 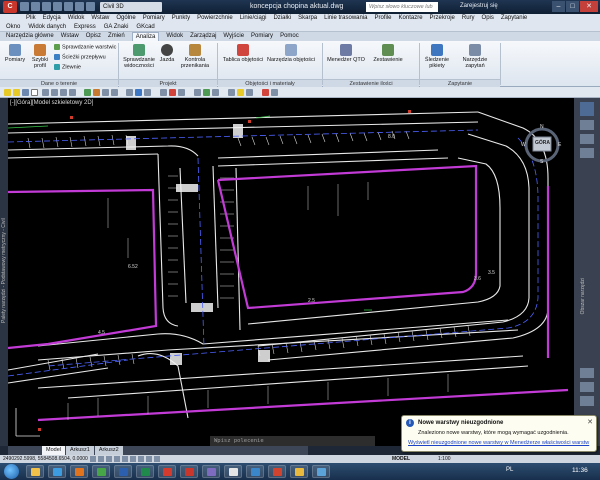 I want to click on language-indicator: PL, so click(x=509, y=470).